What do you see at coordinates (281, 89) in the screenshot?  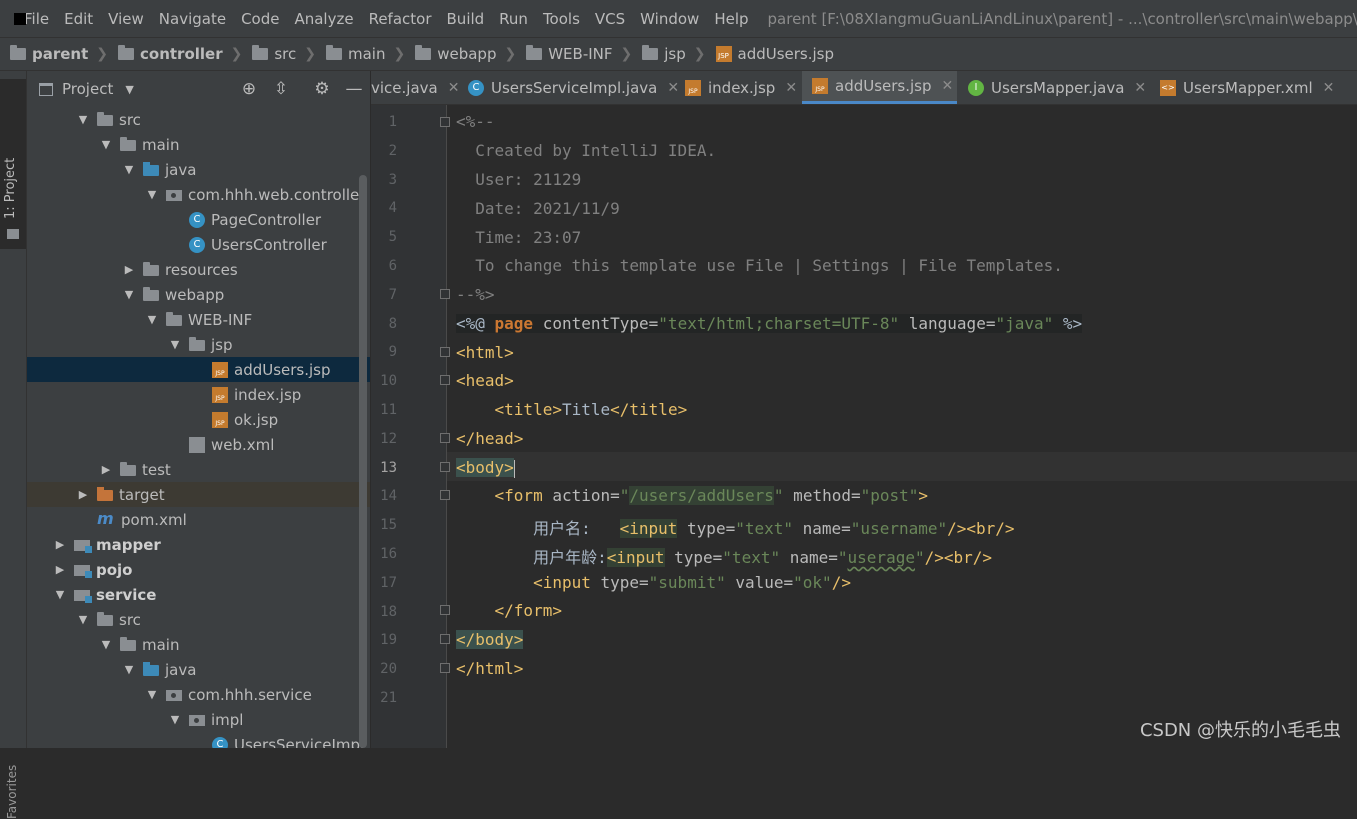 I see `collapse-all-icon: ⇳` at bounding box center [281, 89].